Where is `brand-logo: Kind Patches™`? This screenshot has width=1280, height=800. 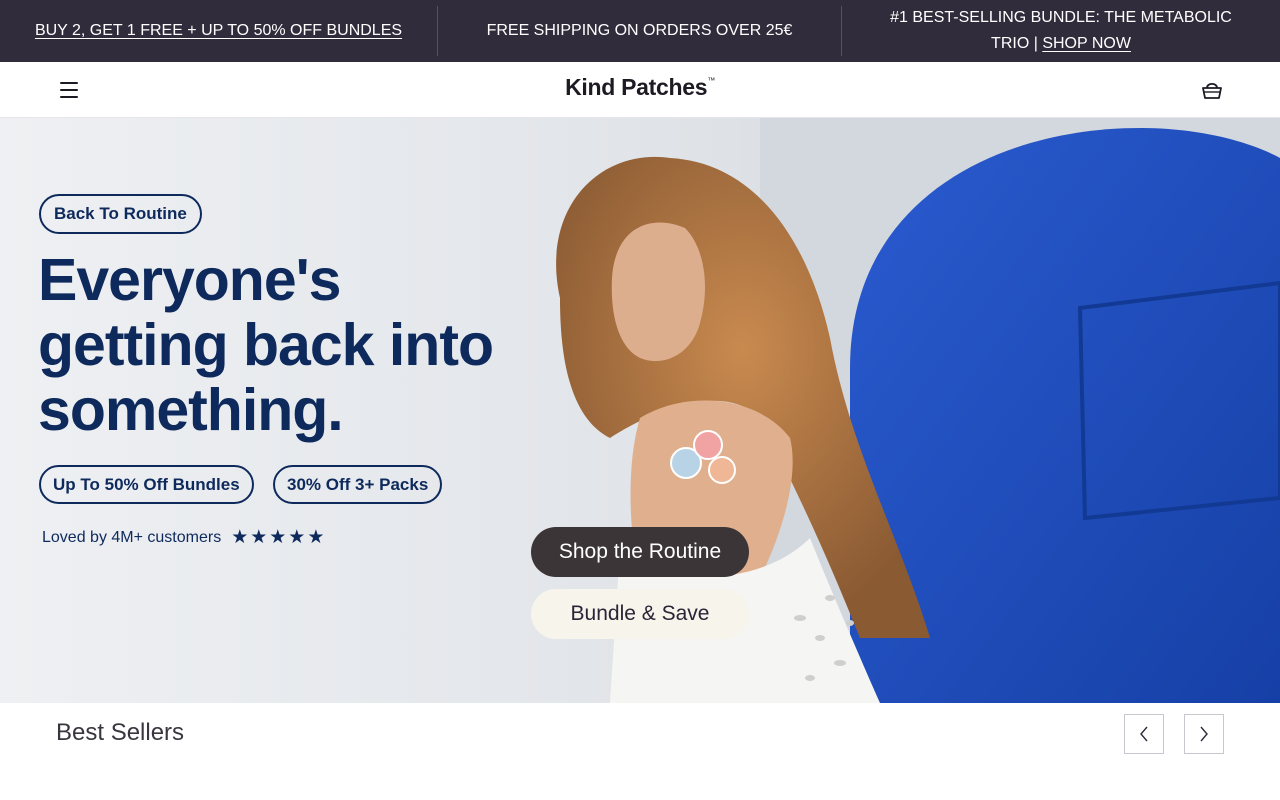 brand-logo: Kind Patches™ is located at coordinates (640, 87).